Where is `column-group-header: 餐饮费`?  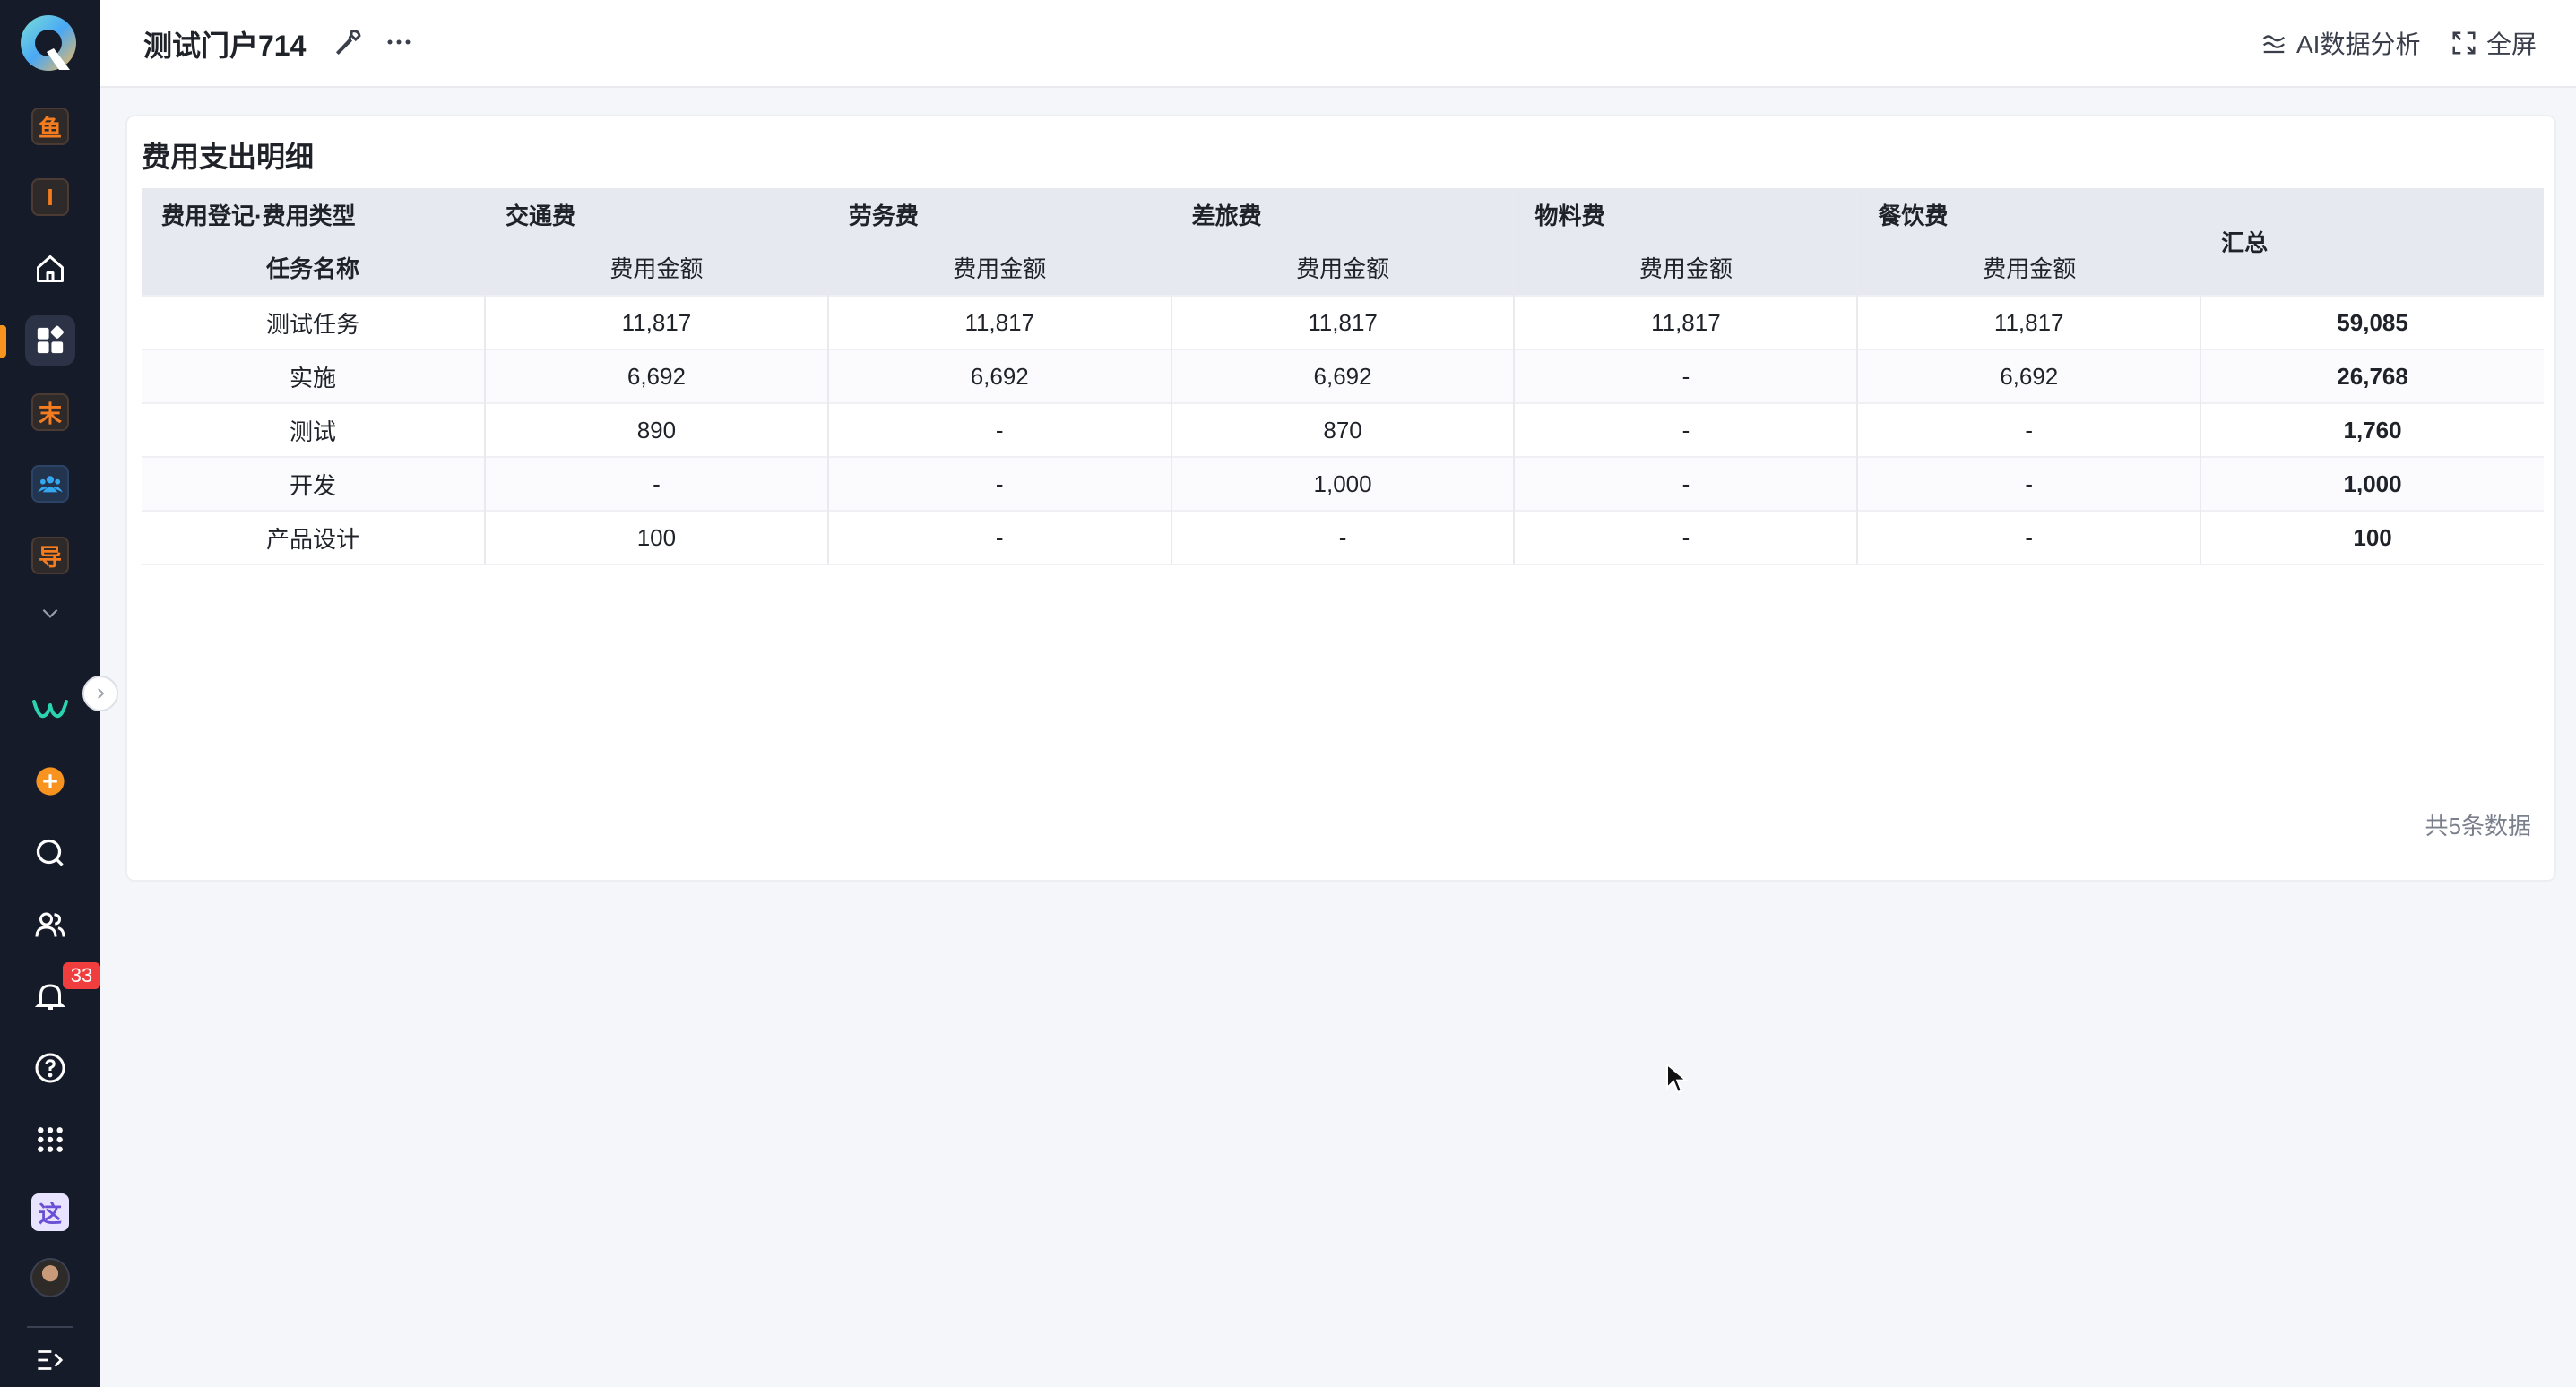
column-group-header: 餐饮费 is located at coordinates (2029, 214).